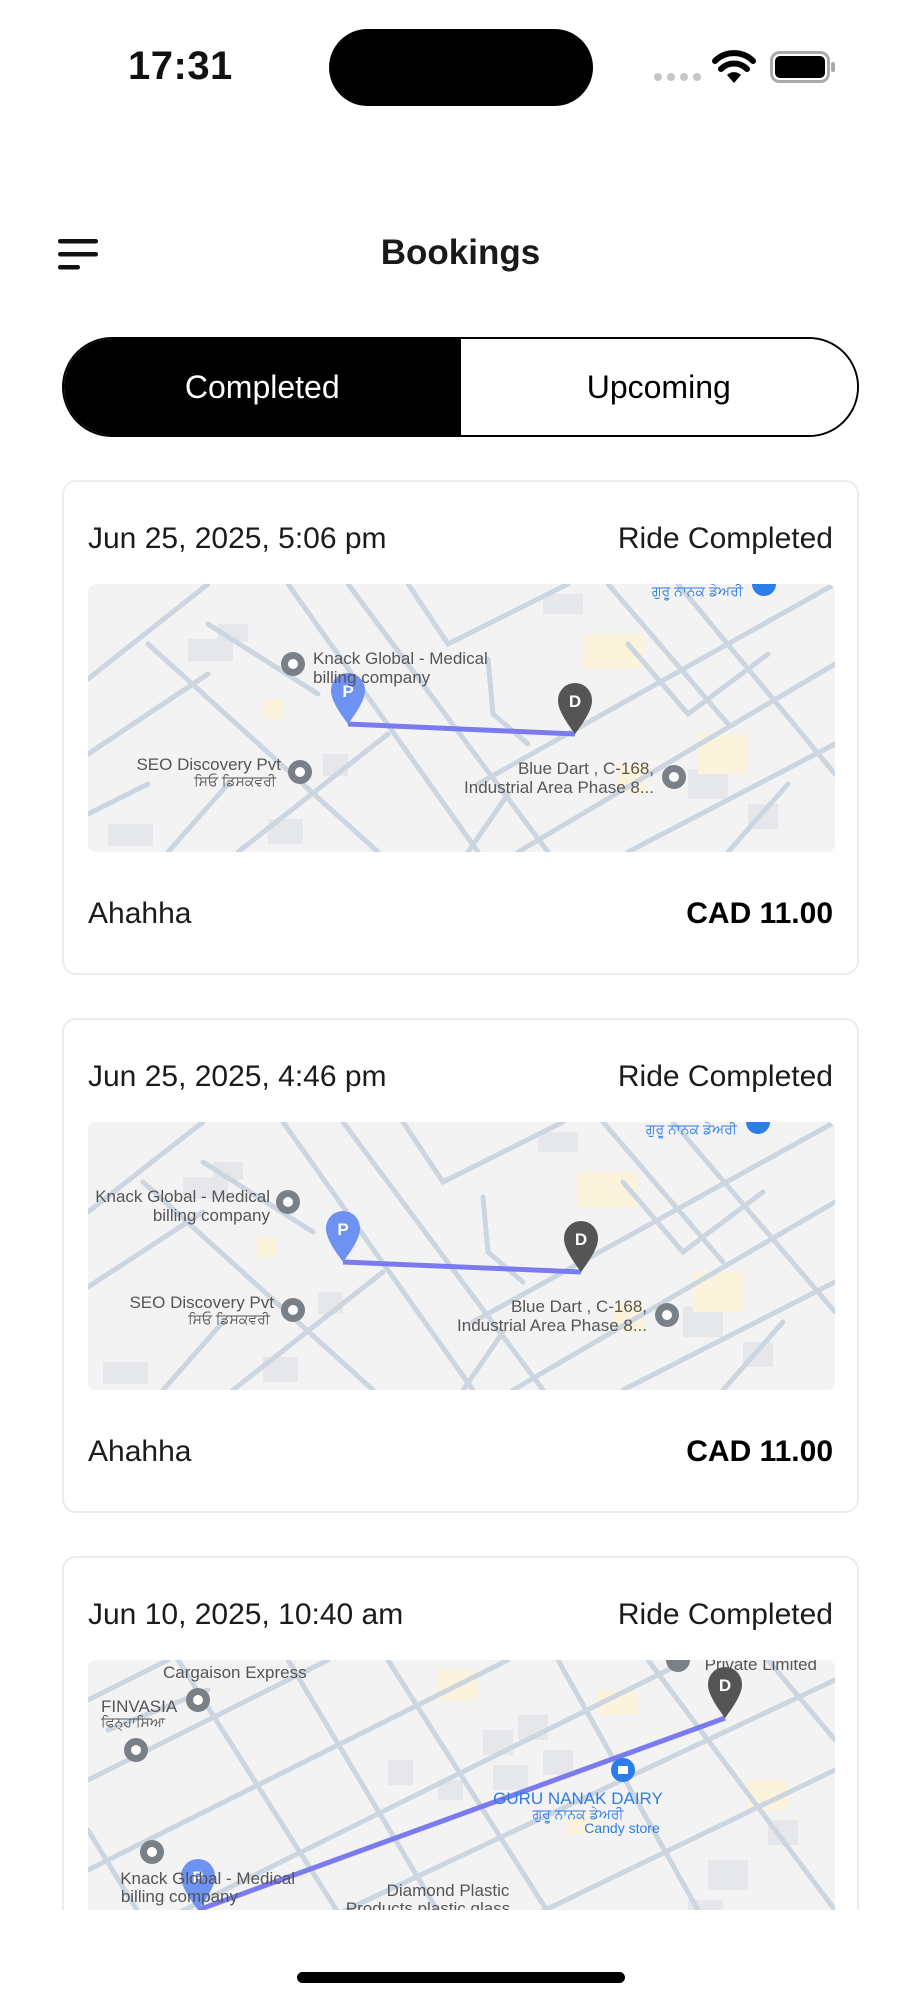  I want to click on home-indicator, so click(461, 1977).